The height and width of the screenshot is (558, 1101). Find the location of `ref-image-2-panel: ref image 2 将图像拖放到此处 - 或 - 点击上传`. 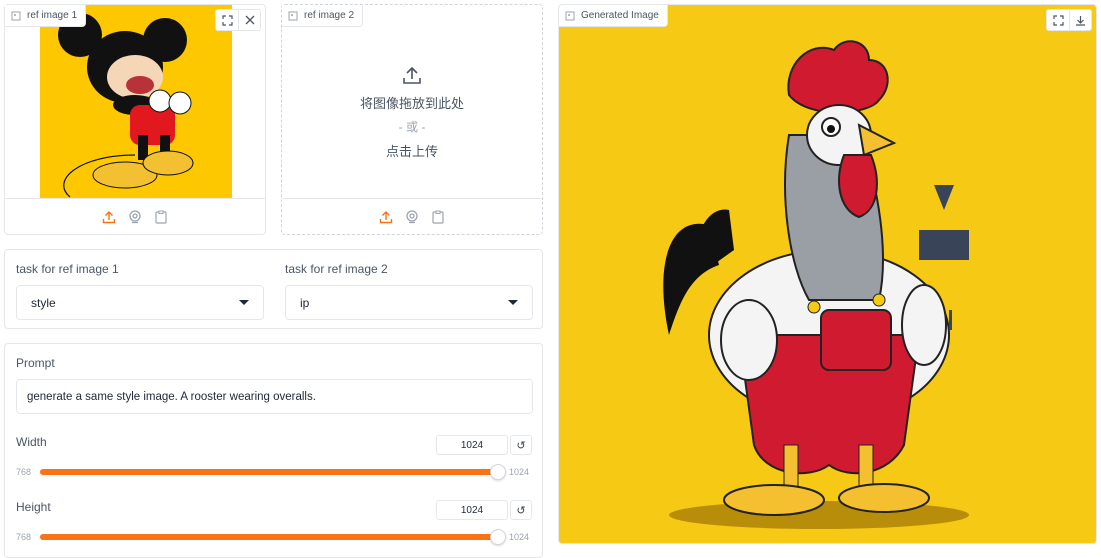

ref-image-2-panel: ref image 2 将图像拖放到此处 - 或 - 点击上传 is located at coordinates (412, 119).